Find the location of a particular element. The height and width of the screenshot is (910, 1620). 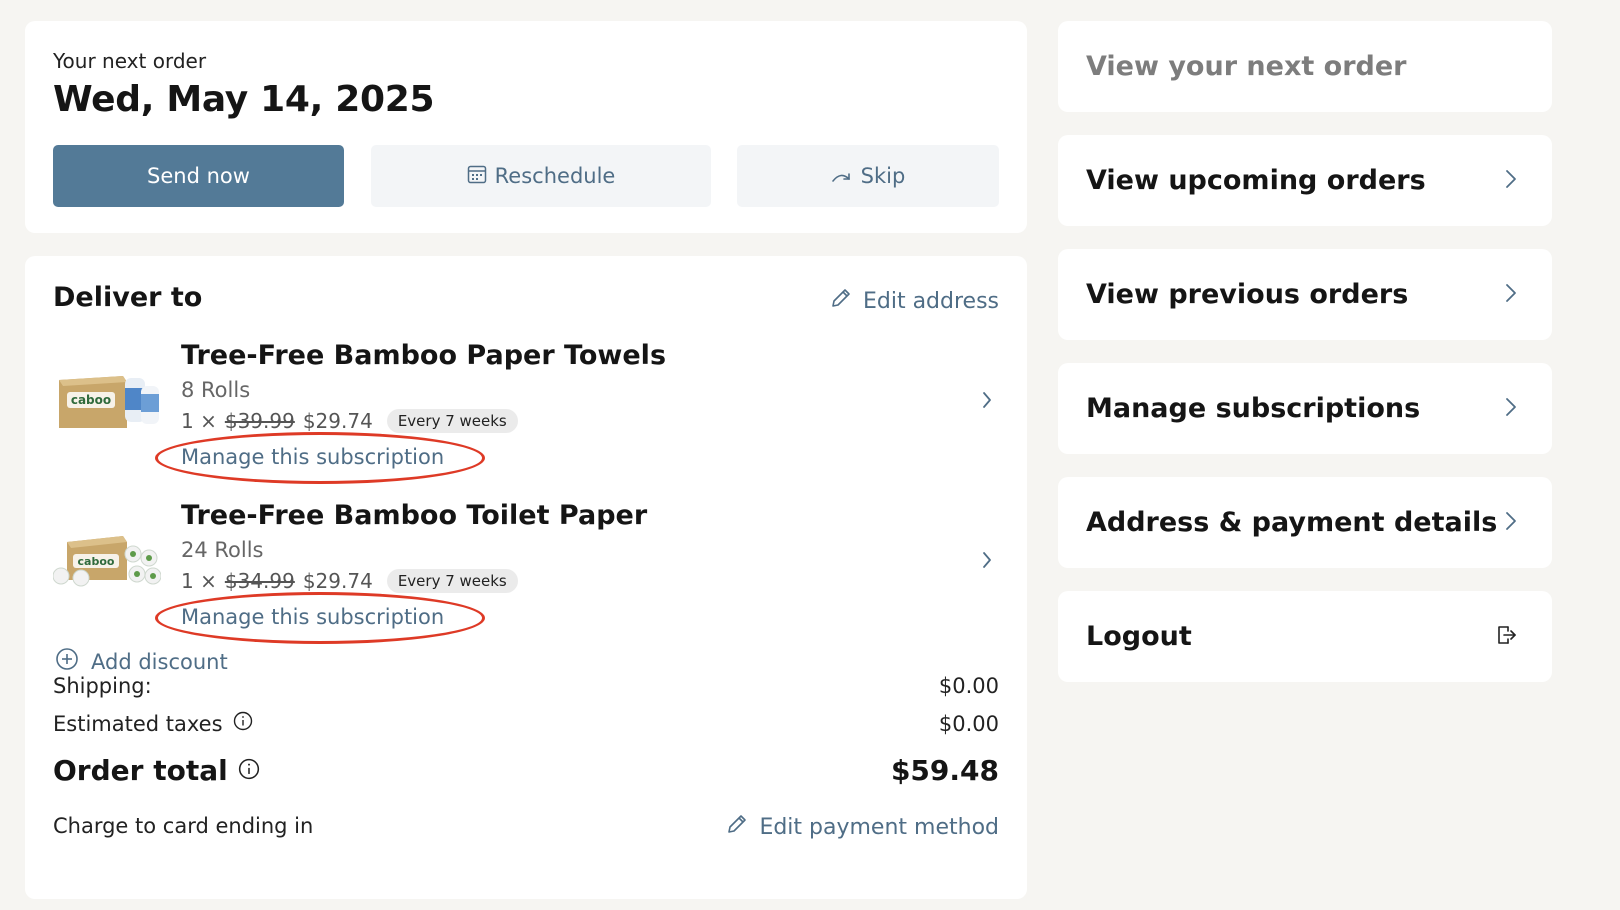

order-total-label: Order total is located at coordinates (140, 770).